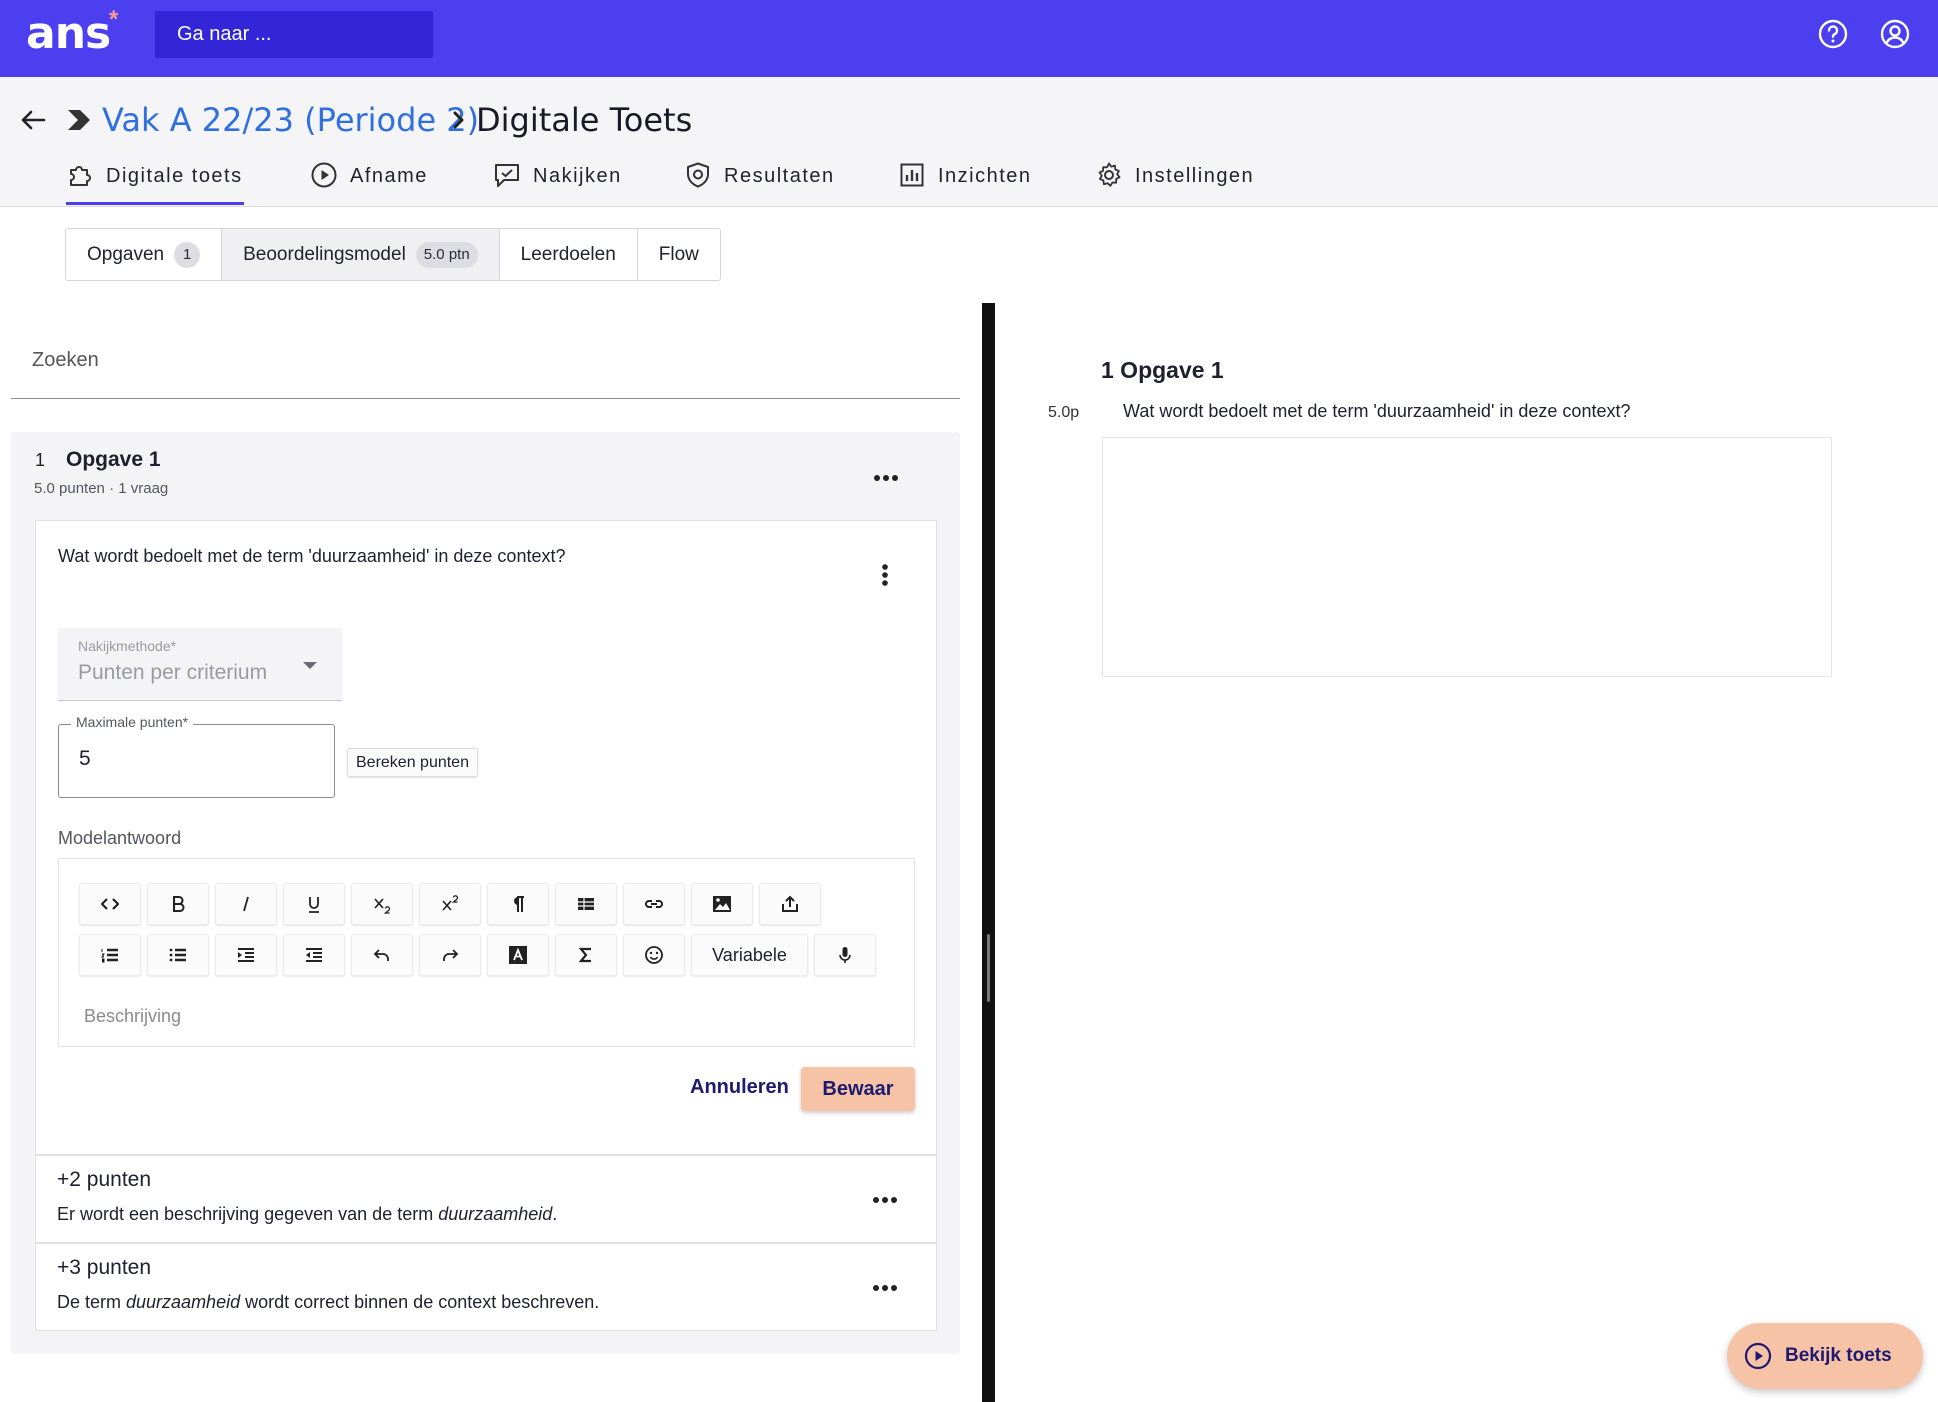 The width and height of the screenshot is (1938, 1402). I want to click on save-button: Bewaar, so click(858, 1089).